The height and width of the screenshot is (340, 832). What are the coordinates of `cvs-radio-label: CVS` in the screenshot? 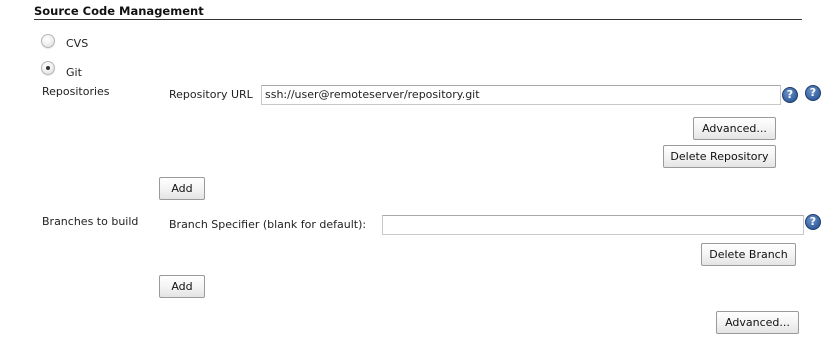 It's located at (77, 43).